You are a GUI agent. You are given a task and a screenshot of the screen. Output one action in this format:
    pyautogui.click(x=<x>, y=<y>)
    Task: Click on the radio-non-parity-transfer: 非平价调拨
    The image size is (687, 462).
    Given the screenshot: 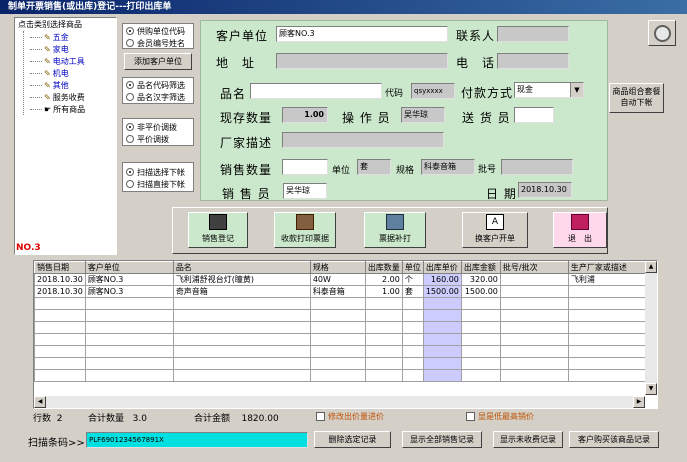 What is the action you would take?
    pyautogui.click(x=158, y=127)
    